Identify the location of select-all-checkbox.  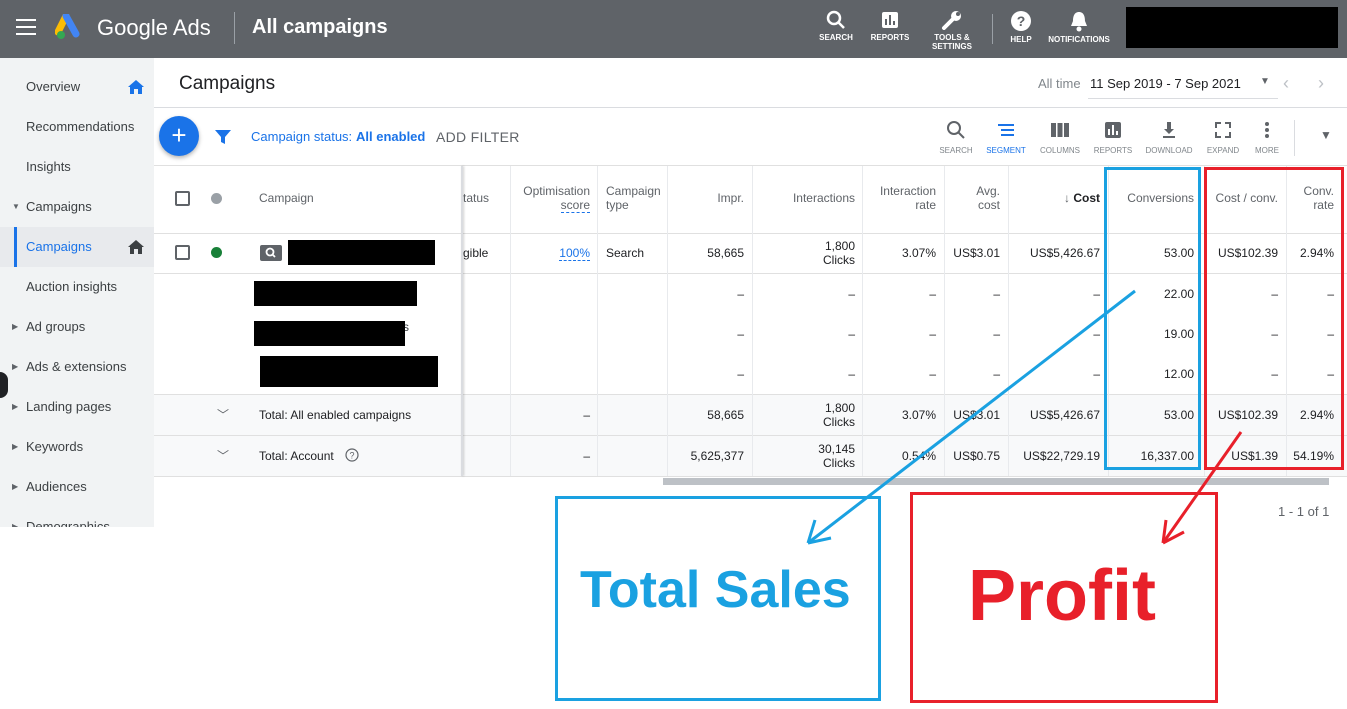
(182, 198).